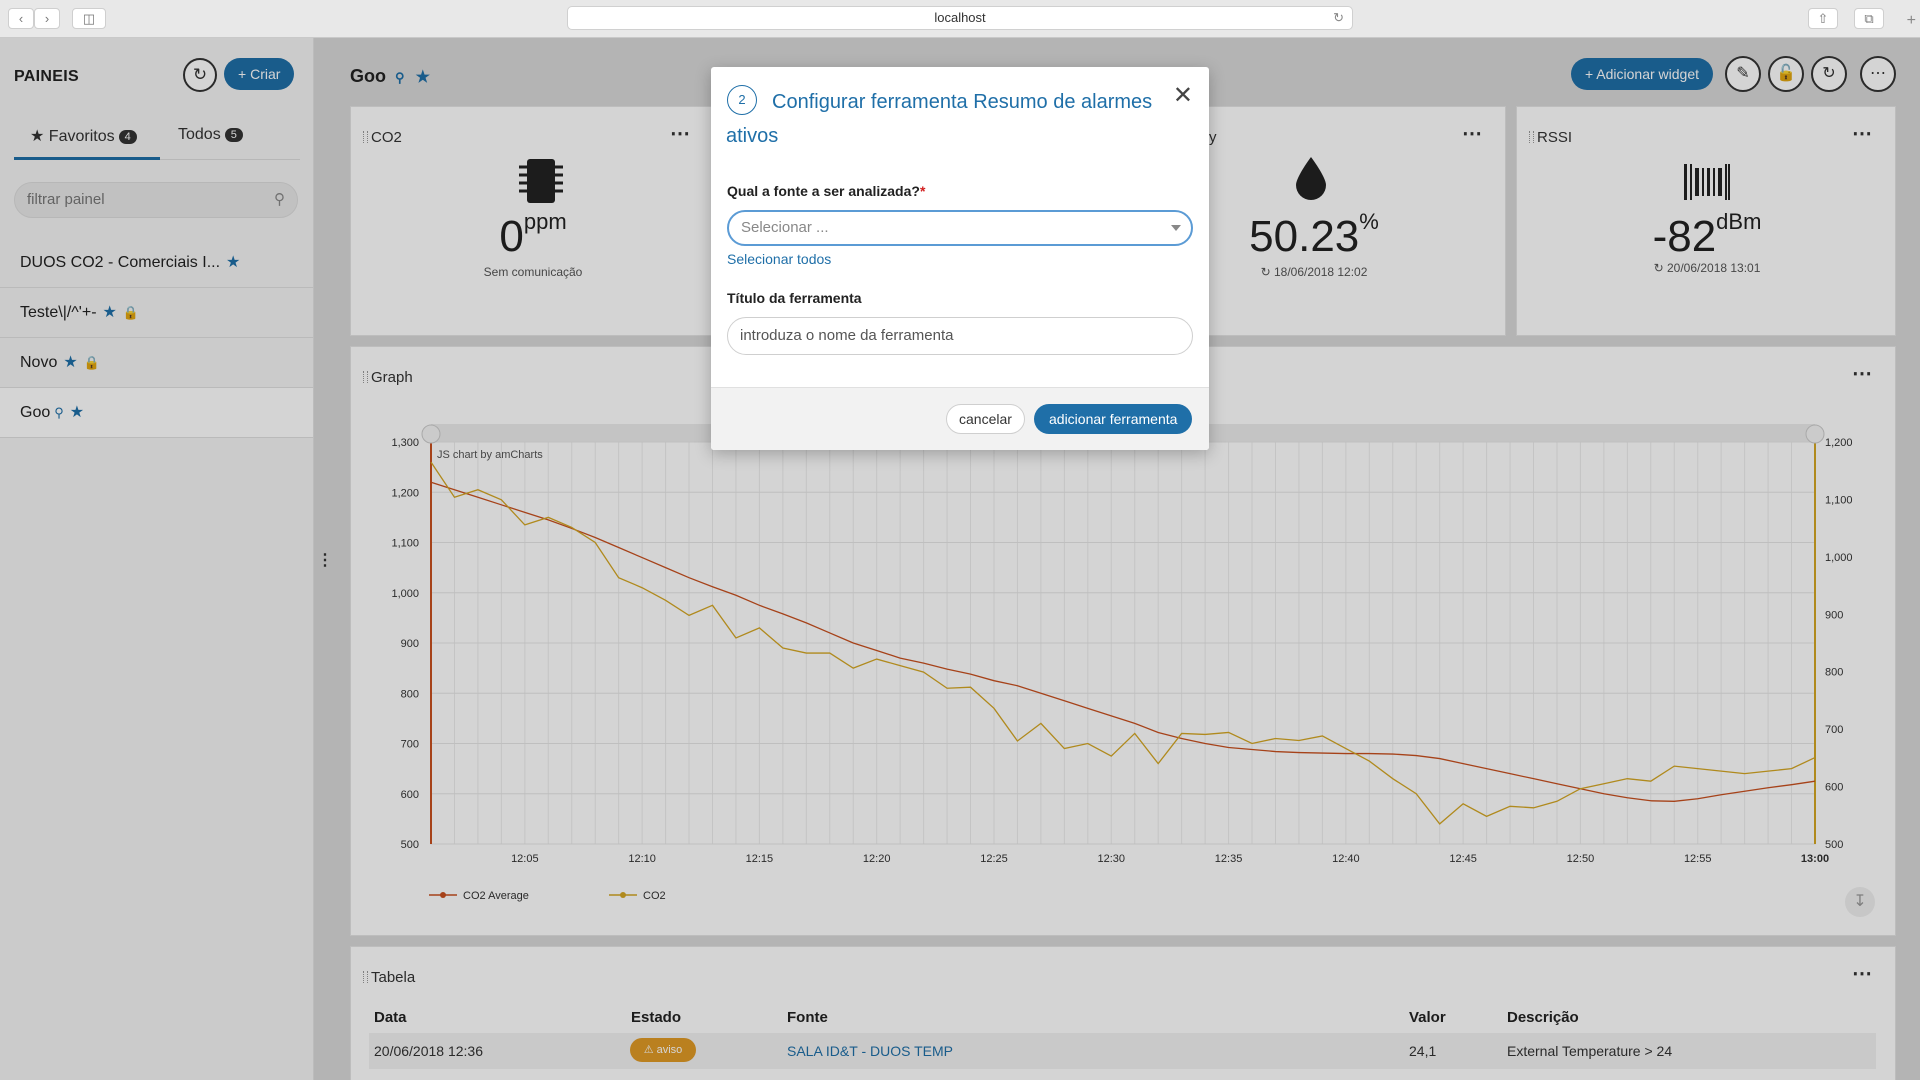 This screenshot has width=1920, height=1080. Describe the element at coordinates (1176, 228) in the screenshot. I see `chevron-down-icon` at that location.